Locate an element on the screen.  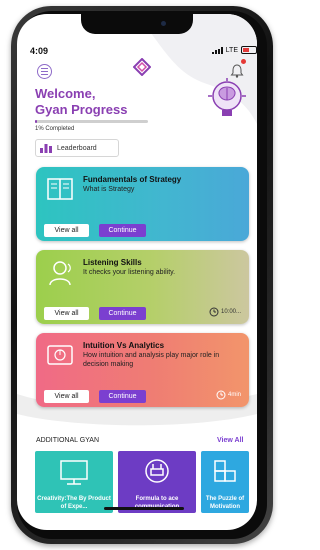
additional-course-title: The Puzzle of Motivation is located at coordinates (225, 503).